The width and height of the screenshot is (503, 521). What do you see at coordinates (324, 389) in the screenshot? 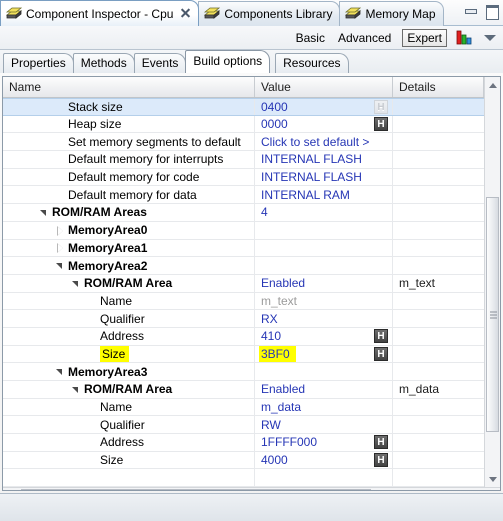
I see `cell-value: Enabled` at bounding box center [324, 389].